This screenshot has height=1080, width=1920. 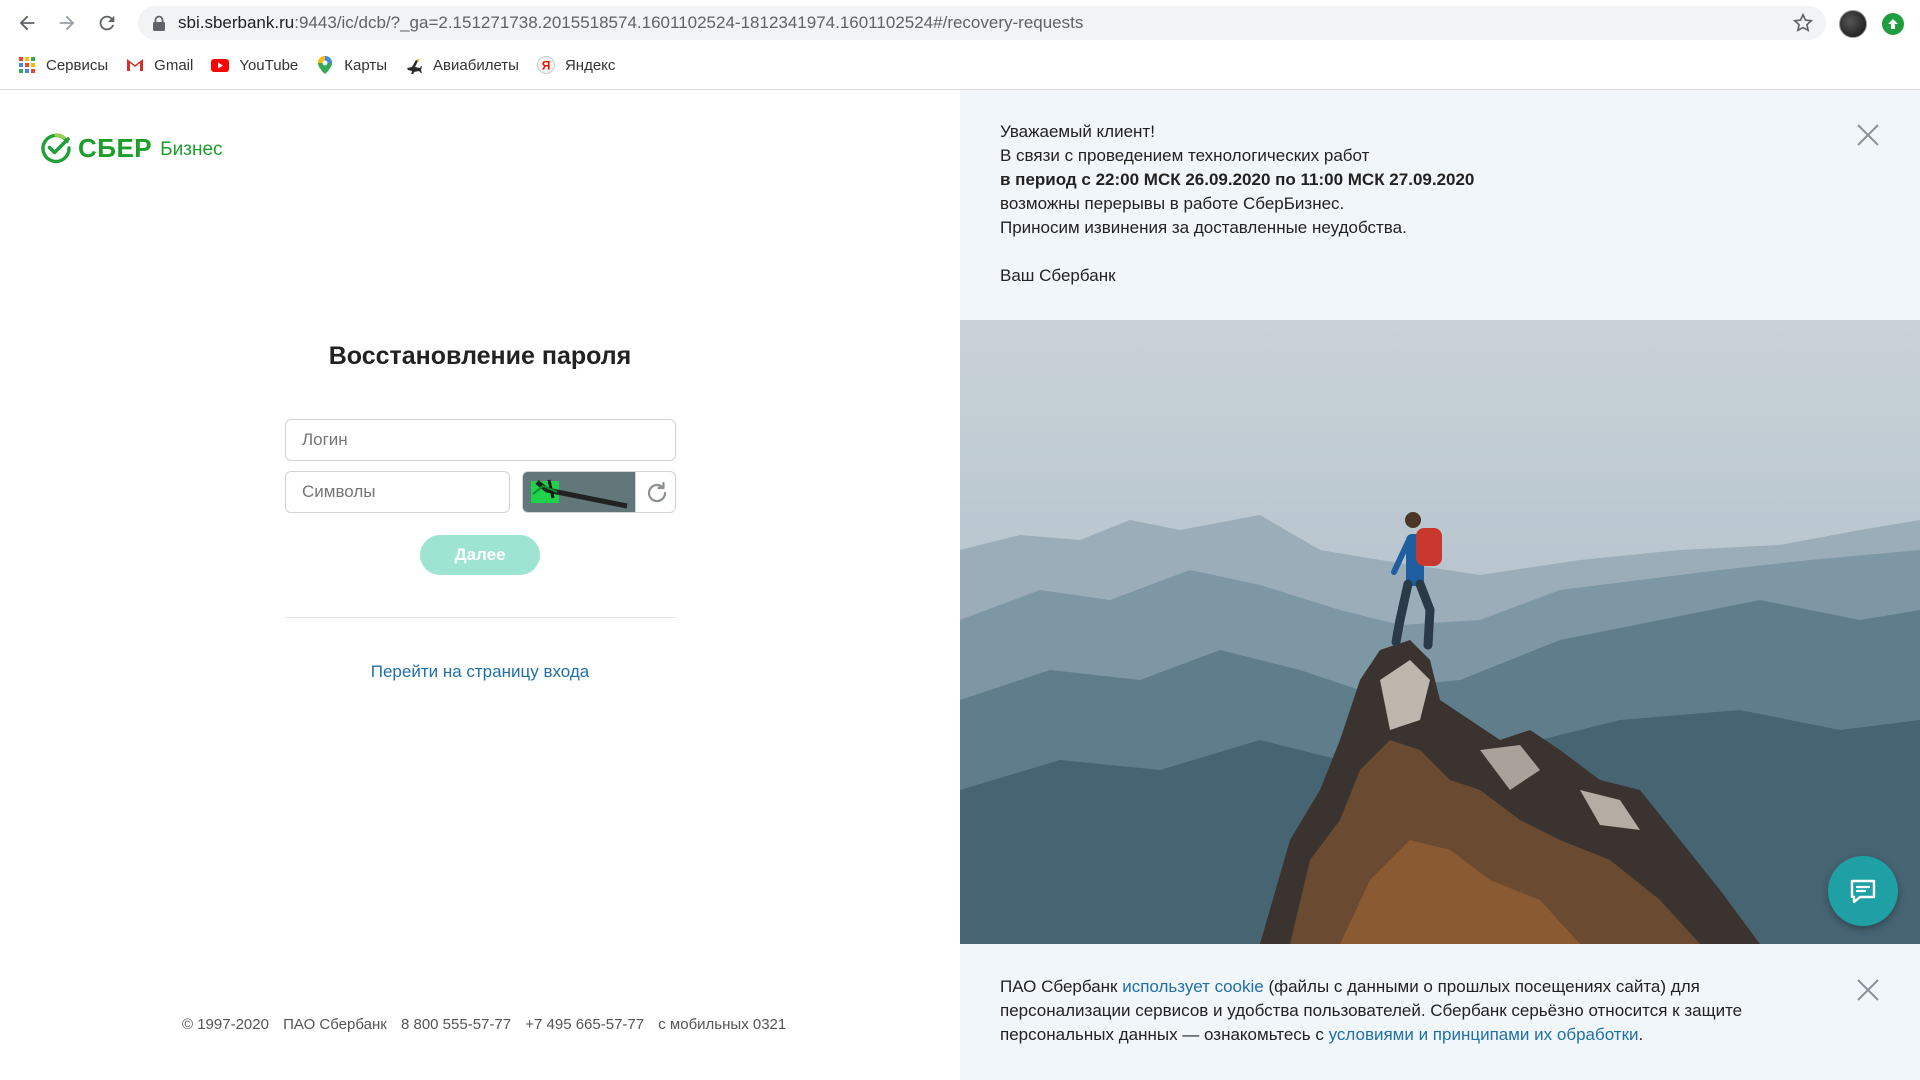 I want to click on reload-icon, so click(x=107, y=23).